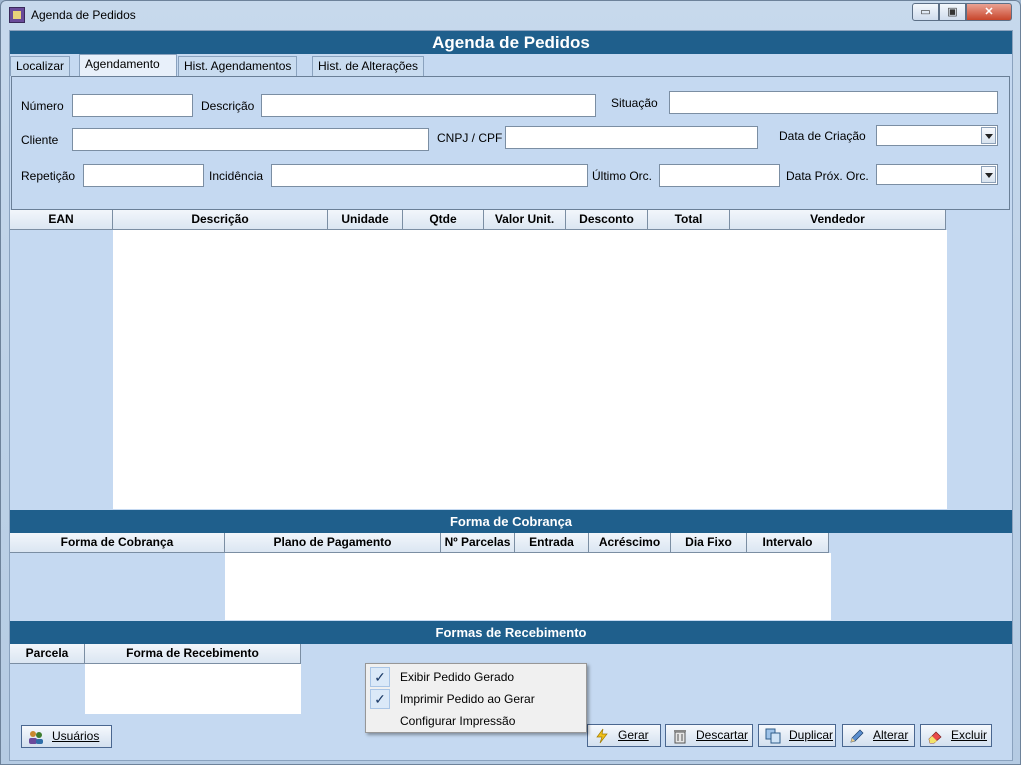 This screenshot has width=1021, height=765. What do you see at coordinates (236, 176) in the screenshot?
I see `incidencia-label: Incidência` at bounding box center [236, 176].